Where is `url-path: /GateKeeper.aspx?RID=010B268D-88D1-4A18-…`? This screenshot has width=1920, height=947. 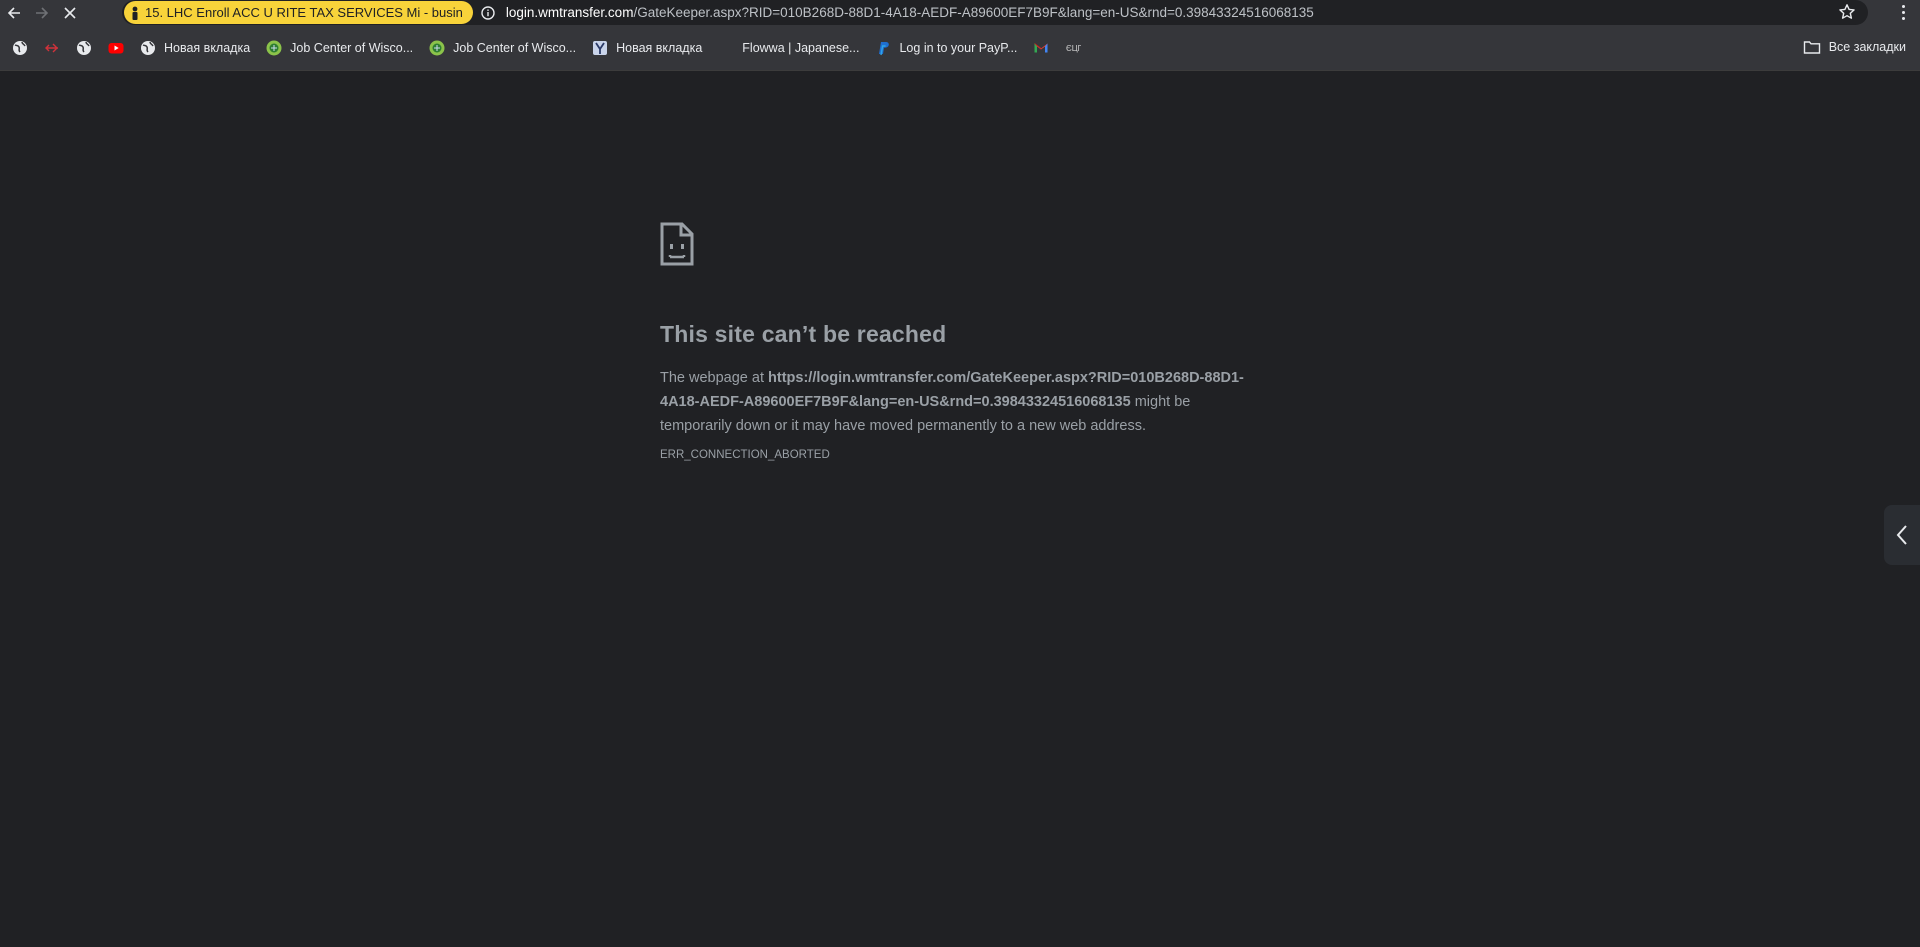
url-path: /GateKeeper.aspx?RID=010B268D-88D1-4A18-… is located at coordinates (973, 12).